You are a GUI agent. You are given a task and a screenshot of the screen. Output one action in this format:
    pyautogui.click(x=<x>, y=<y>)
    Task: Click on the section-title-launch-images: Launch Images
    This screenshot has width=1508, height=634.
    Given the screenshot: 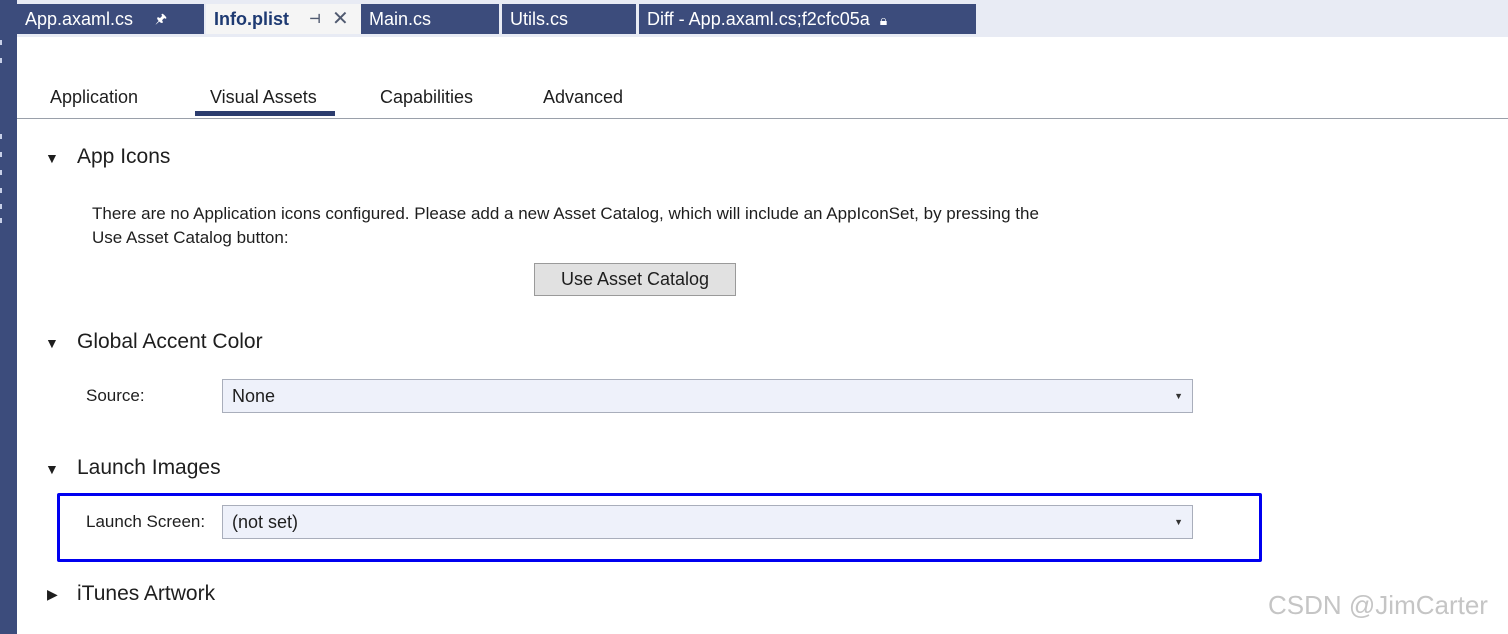 What is the action you would take?
    pyautogui.click(x=149, y=468)
    